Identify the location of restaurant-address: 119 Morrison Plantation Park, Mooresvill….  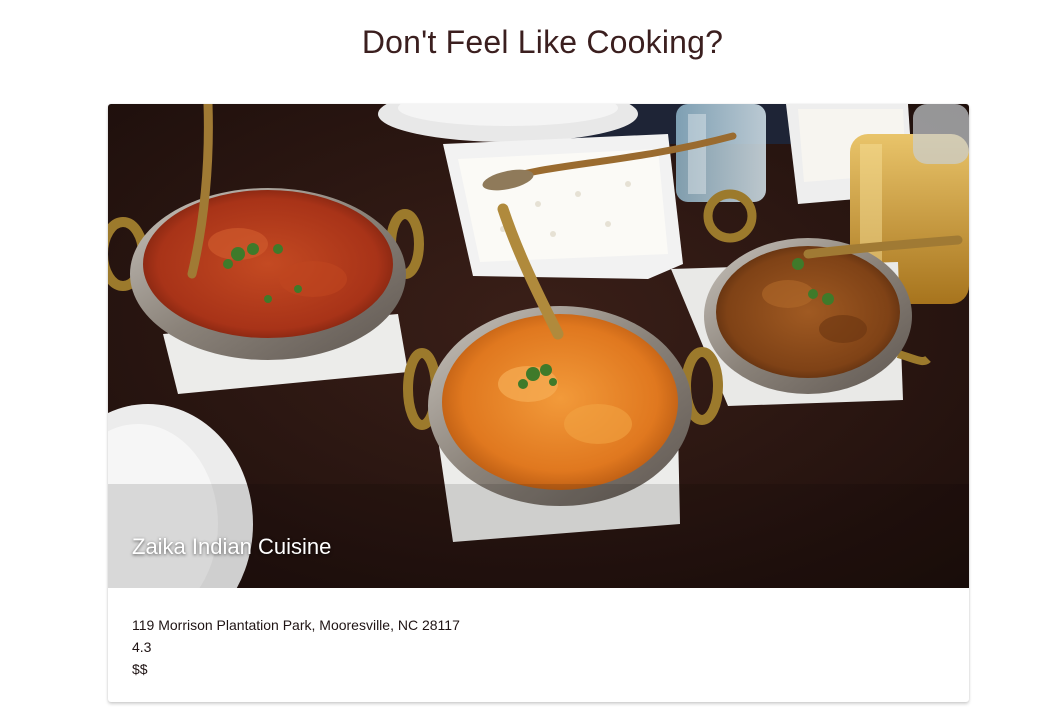
(296, 625).